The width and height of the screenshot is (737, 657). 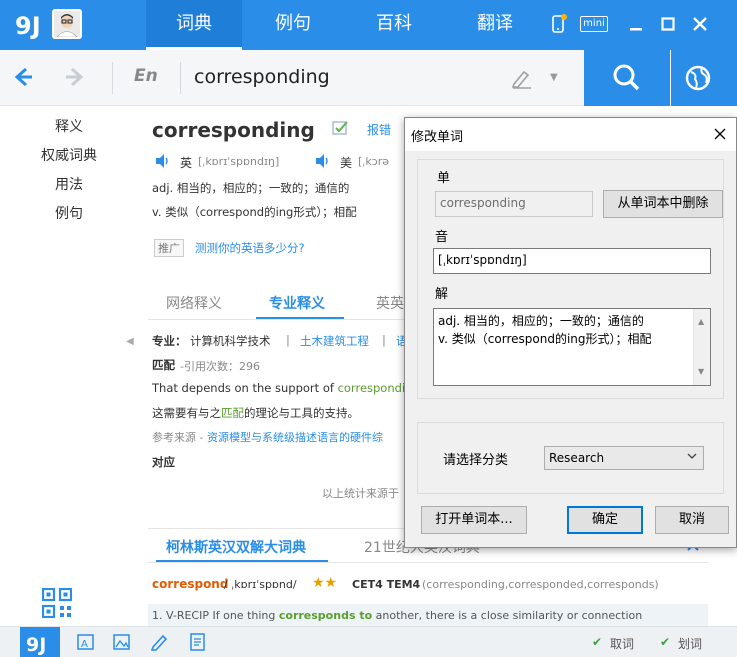 What do you see at coordinates (122, 642) in the screenshot?
I see `image-translate-icon` at bounding box center [122, 642].